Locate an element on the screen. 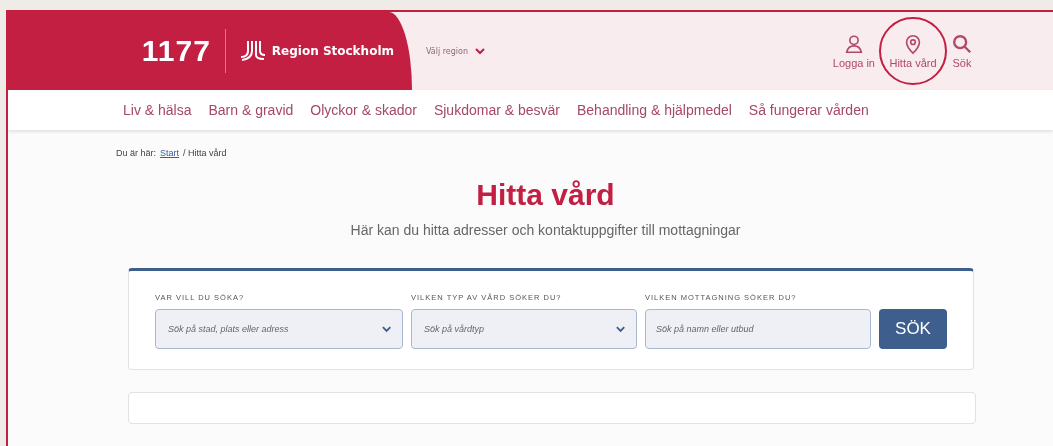 The height and width of the screenshot is (446, 1053). nav-link: Så fungerar vården is located at coordinates (808, 110).